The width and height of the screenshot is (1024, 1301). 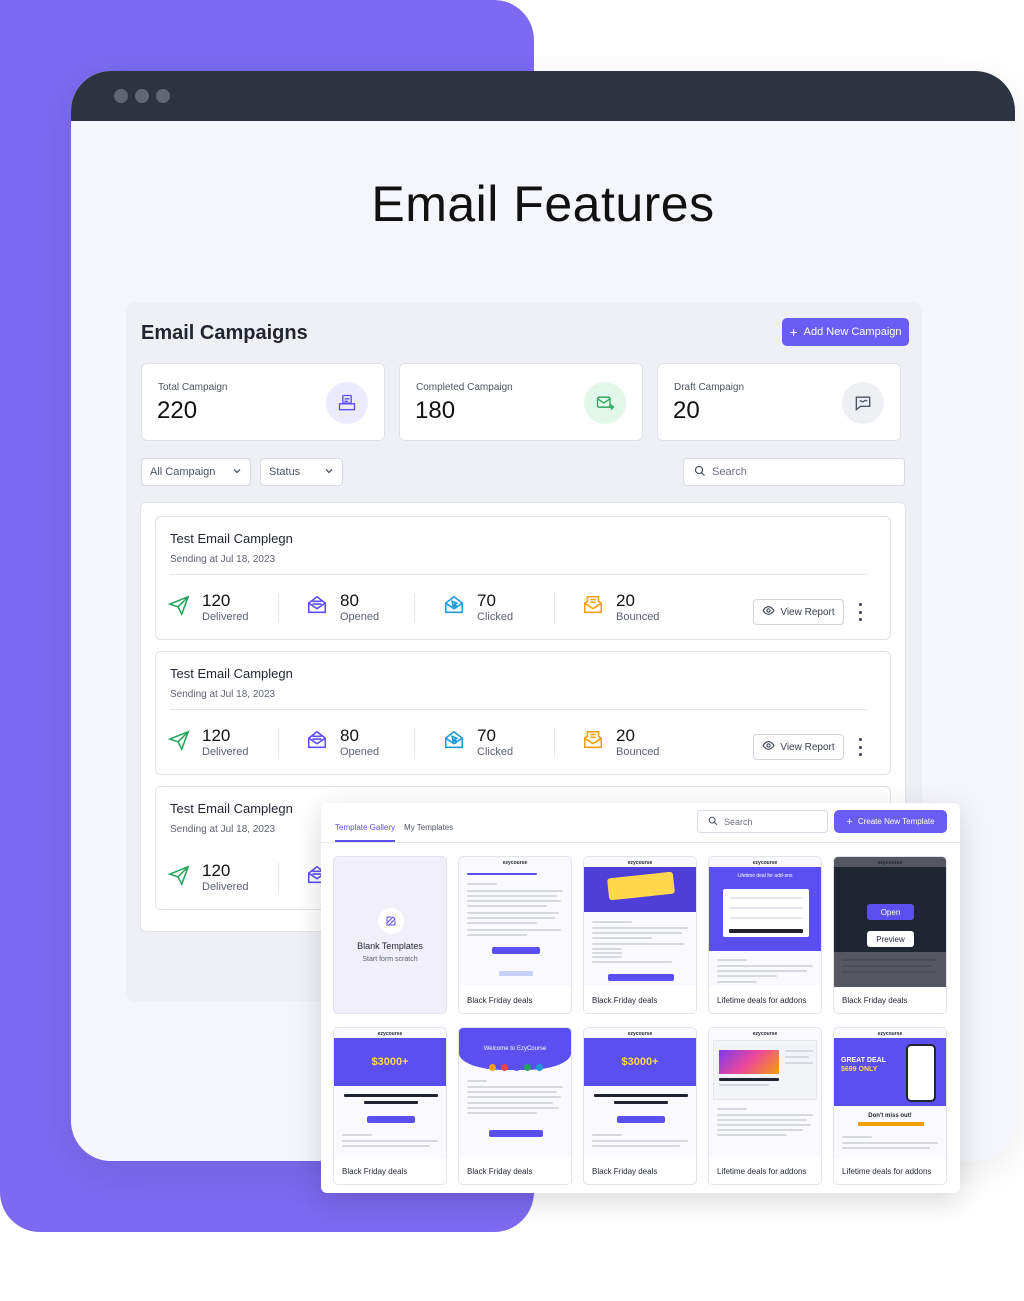 I want to click on tab-template-gallery: Template Gallery, so click(x=365, y=832).